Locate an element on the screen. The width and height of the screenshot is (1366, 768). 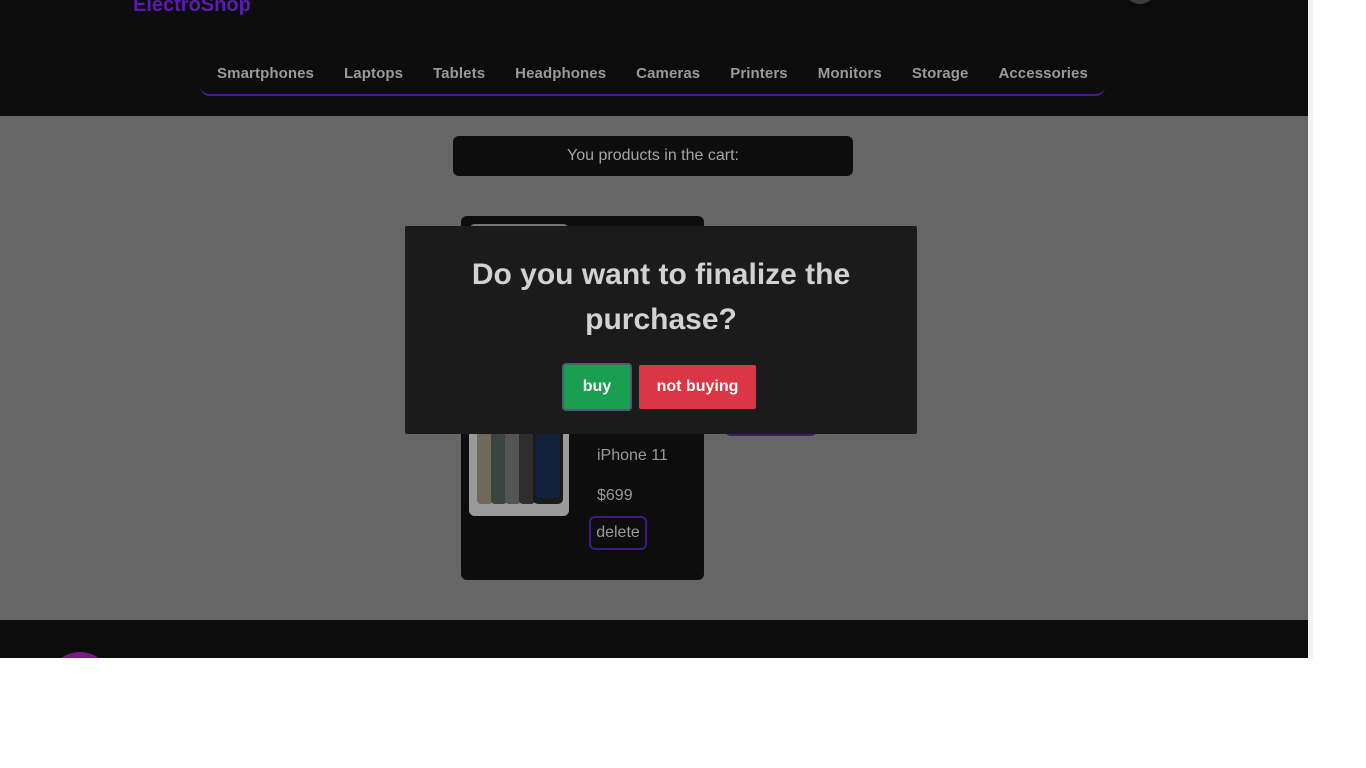
site-logo: ElectroShop is located at coordinates (192, 8).